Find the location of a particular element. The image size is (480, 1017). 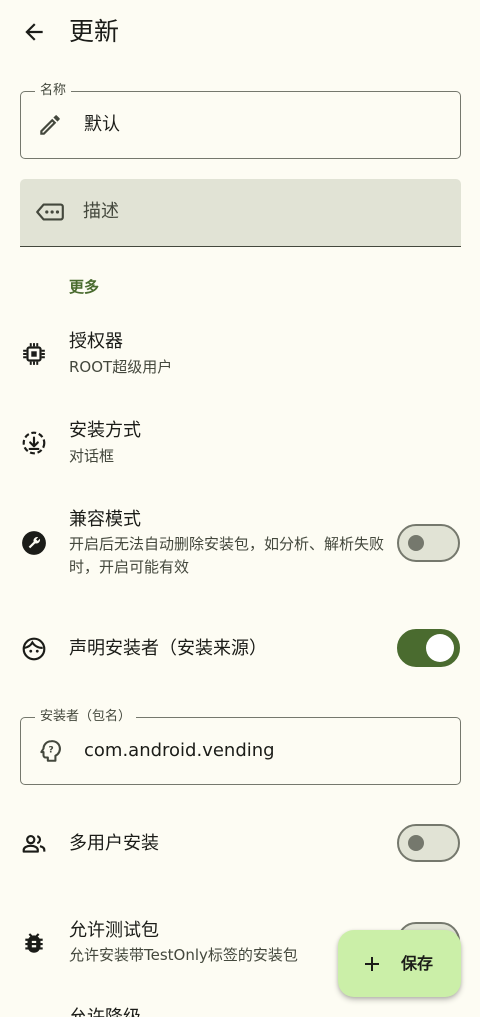

section-header-more: 更多 is located at coordinates (84, 287).